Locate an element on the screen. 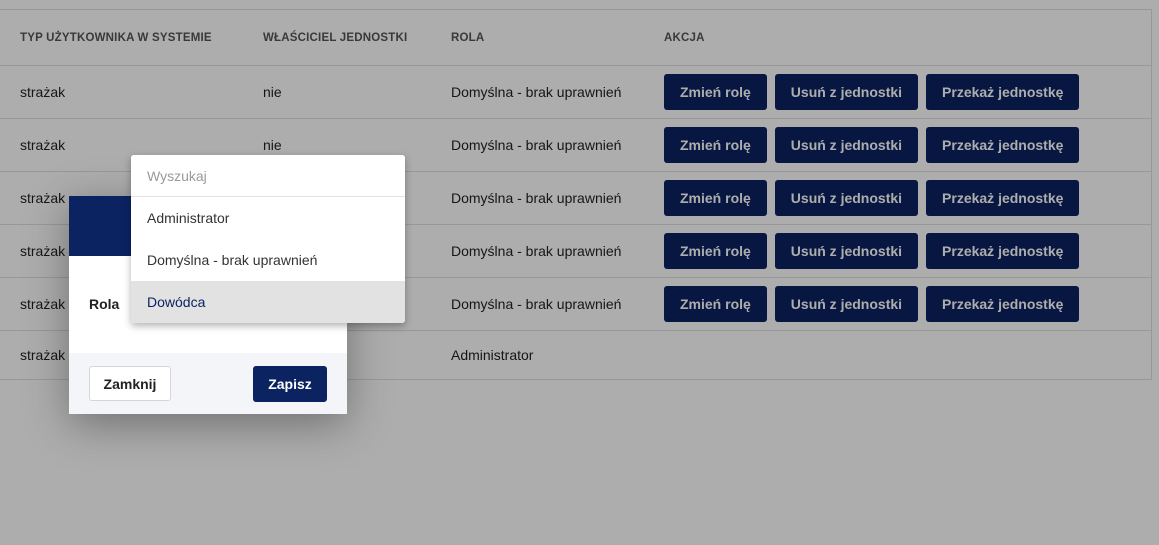 Image resolution: width=1159 pixels, height=545 pixels. dialog-footer: Zamknij Zapisz is located at coordinates (208, 383).